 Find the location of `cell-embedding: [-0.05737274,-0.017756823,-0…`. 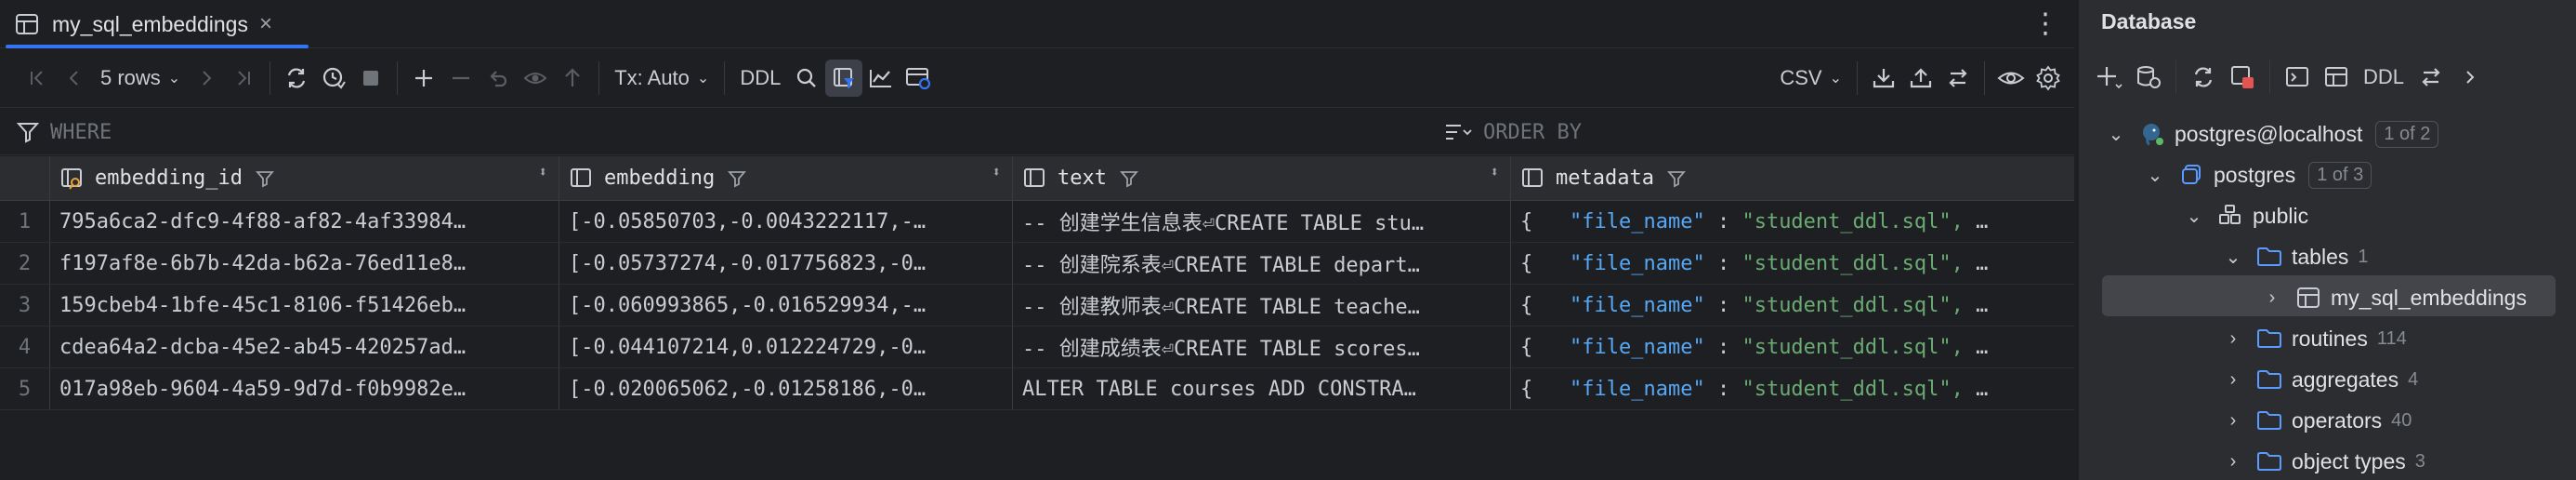

cell-embedding: [-0.05737274,-0.017756823,-0… is located at coordinates (786, 263).